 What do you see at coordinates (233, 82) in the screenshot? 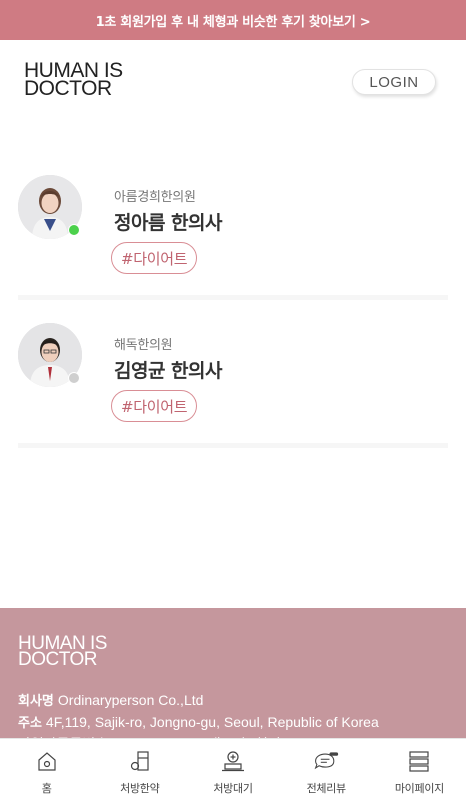
I see `header: HUMAN IS DOCTOR LOGIN` at bounding box center [233, 82].